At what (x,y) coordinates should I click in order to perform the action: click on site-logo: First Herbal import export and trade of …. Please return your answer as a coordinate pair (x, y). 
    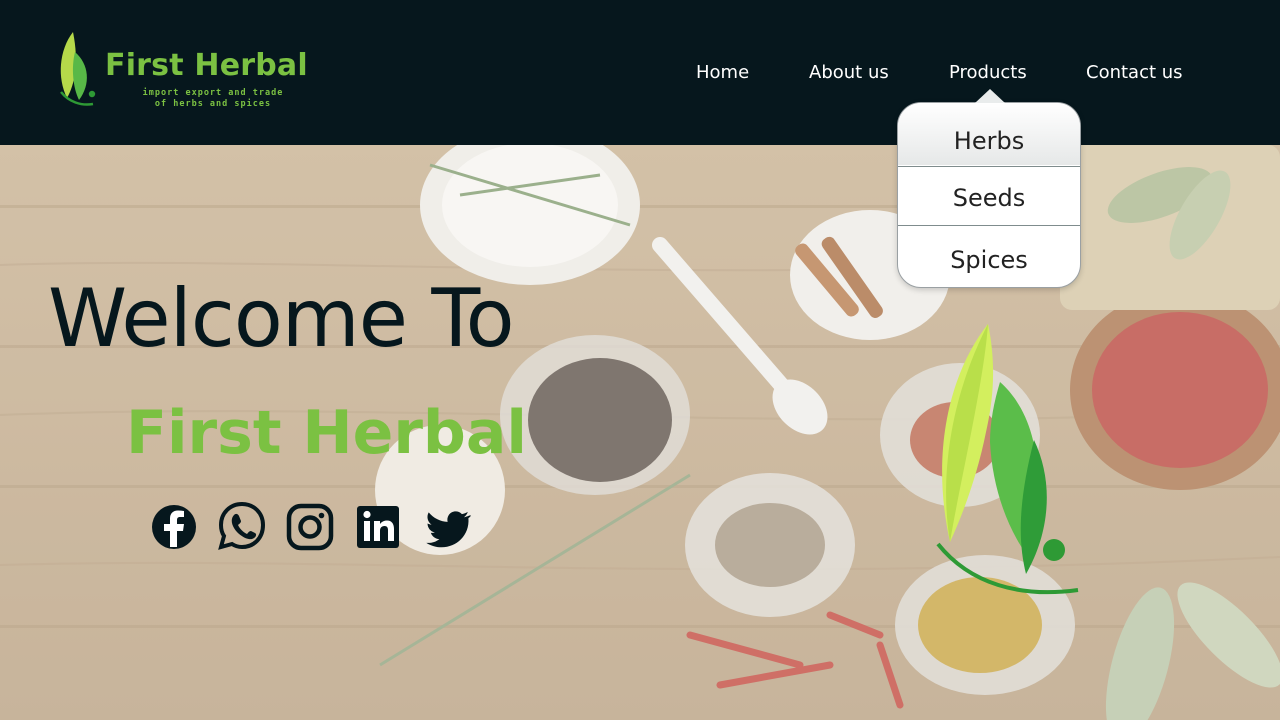
    Looking at the image, I should click on (185, 70).